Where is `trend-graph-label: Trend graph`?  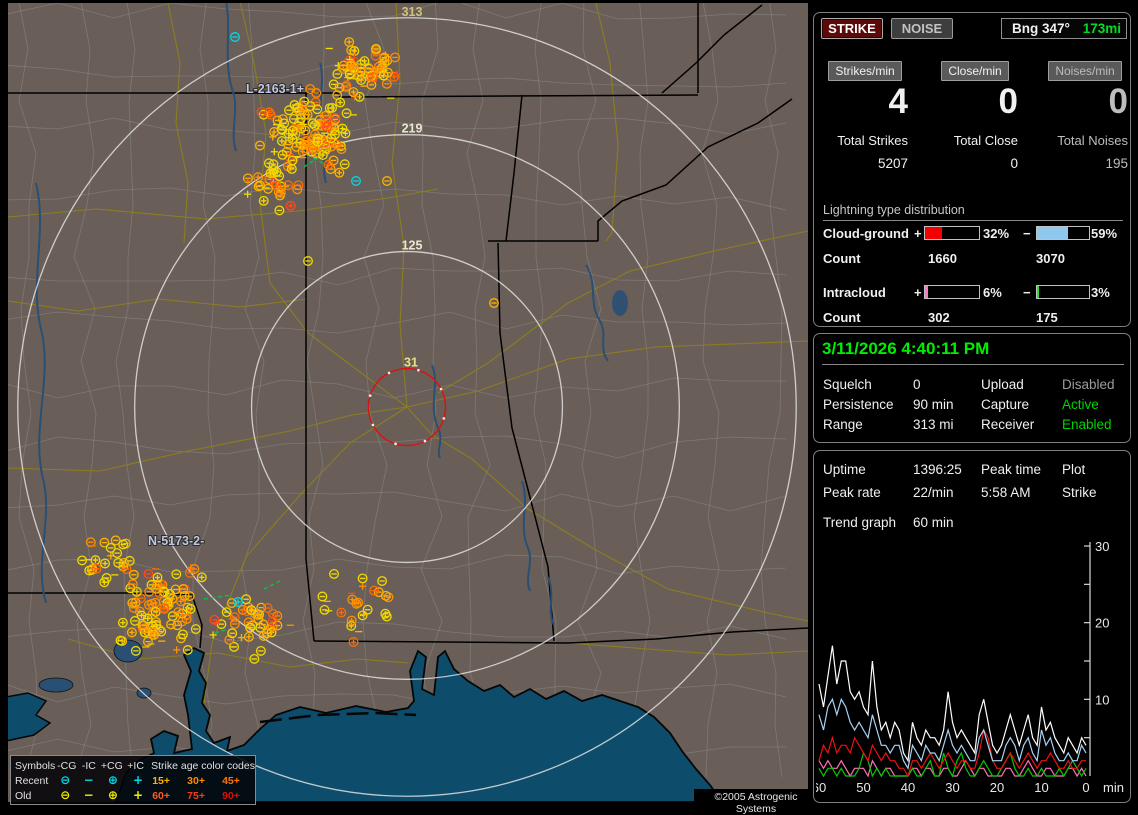 trend-graph-label: Trend graph is located at coordinates (860, 522).